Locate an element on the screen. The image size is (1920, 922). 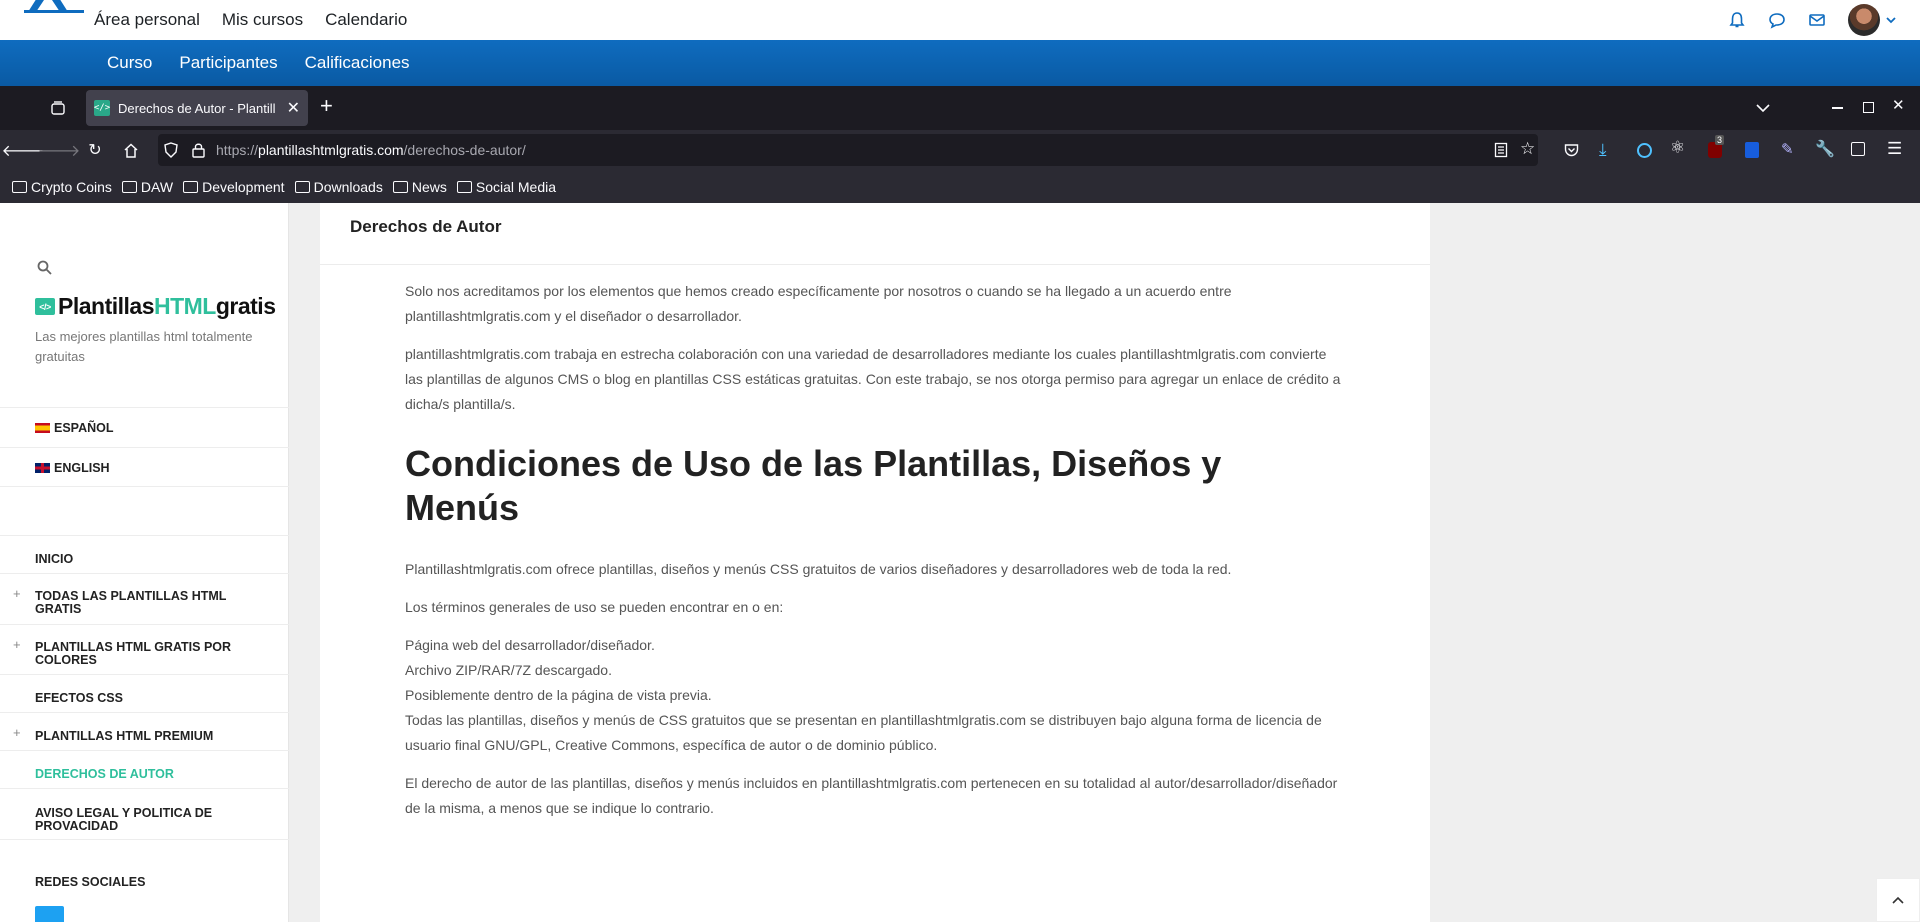
chevron-up-icon is located at coordinates (1898, 900).